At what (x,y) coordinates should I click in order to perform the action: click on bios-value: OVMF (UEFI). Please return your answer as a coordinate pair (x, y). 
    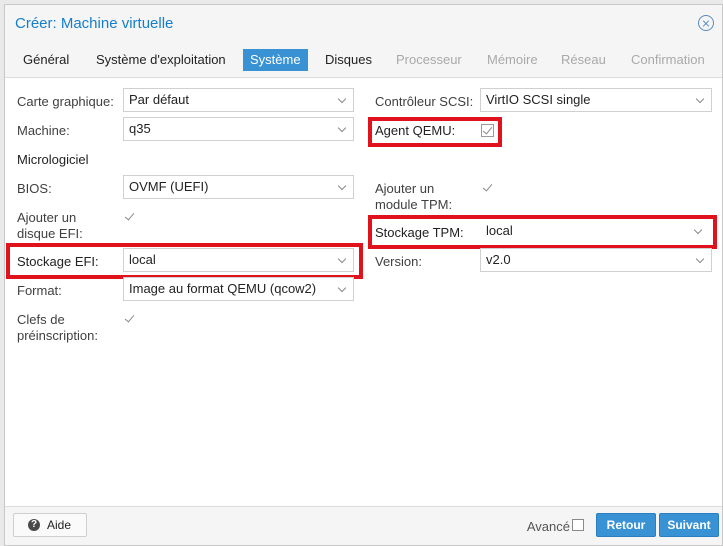
    Looking at the image, I should click on (169, 186).